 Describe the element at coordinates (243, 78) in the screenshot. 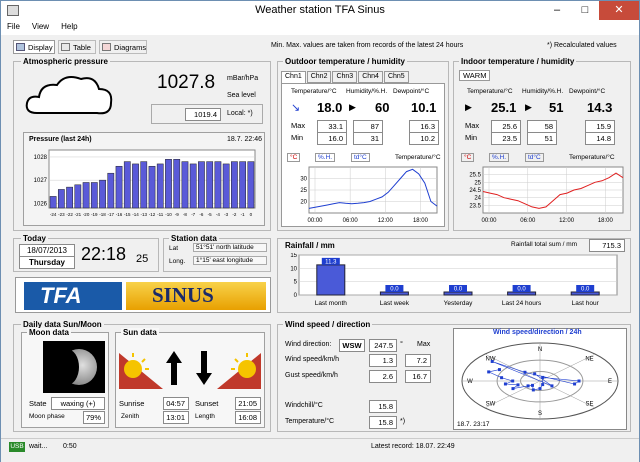

I see `pressure-unit: mBar/hPa` at that location.